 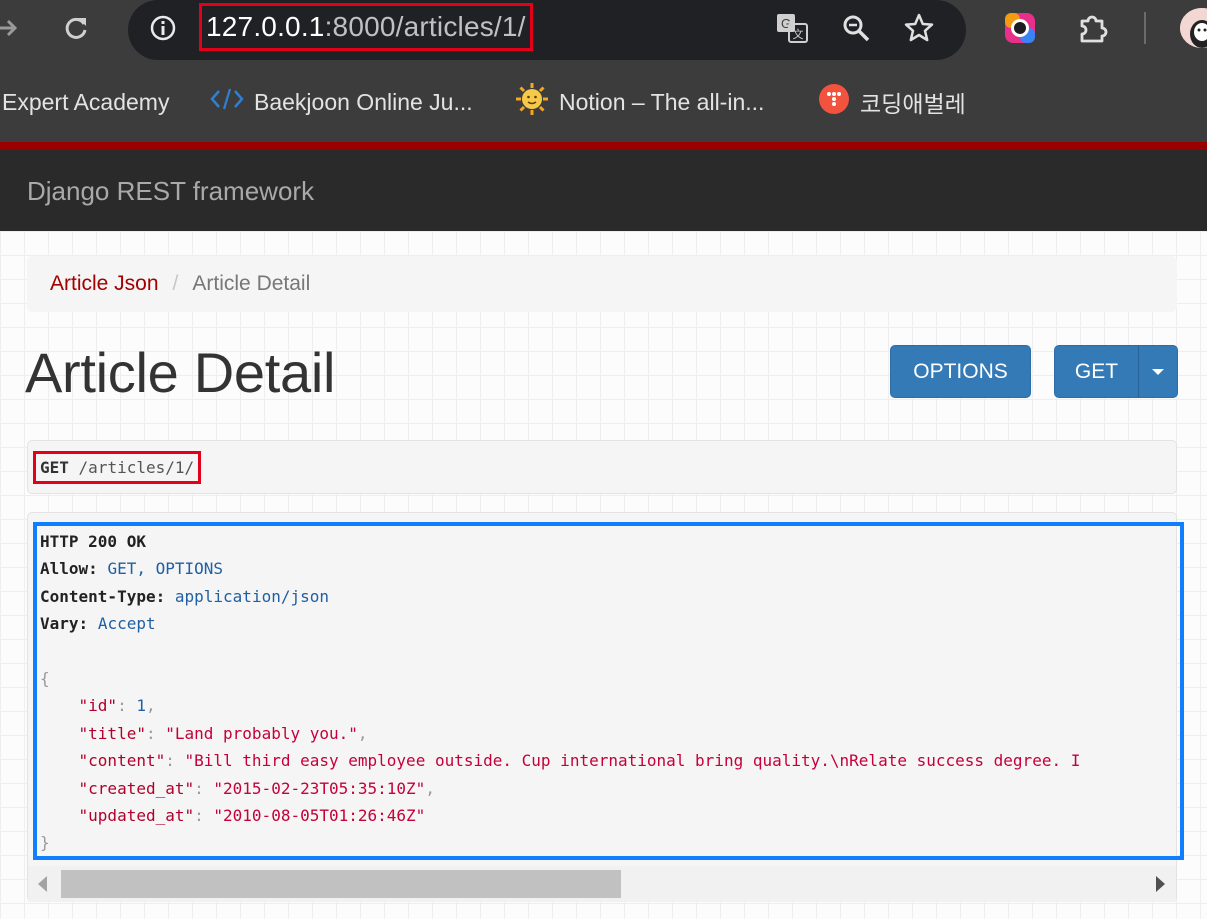 What do you see at coordinates (960, 371) in the screenshot?
I see `options-button: OPTIONS` at bounding box center [960, 371].